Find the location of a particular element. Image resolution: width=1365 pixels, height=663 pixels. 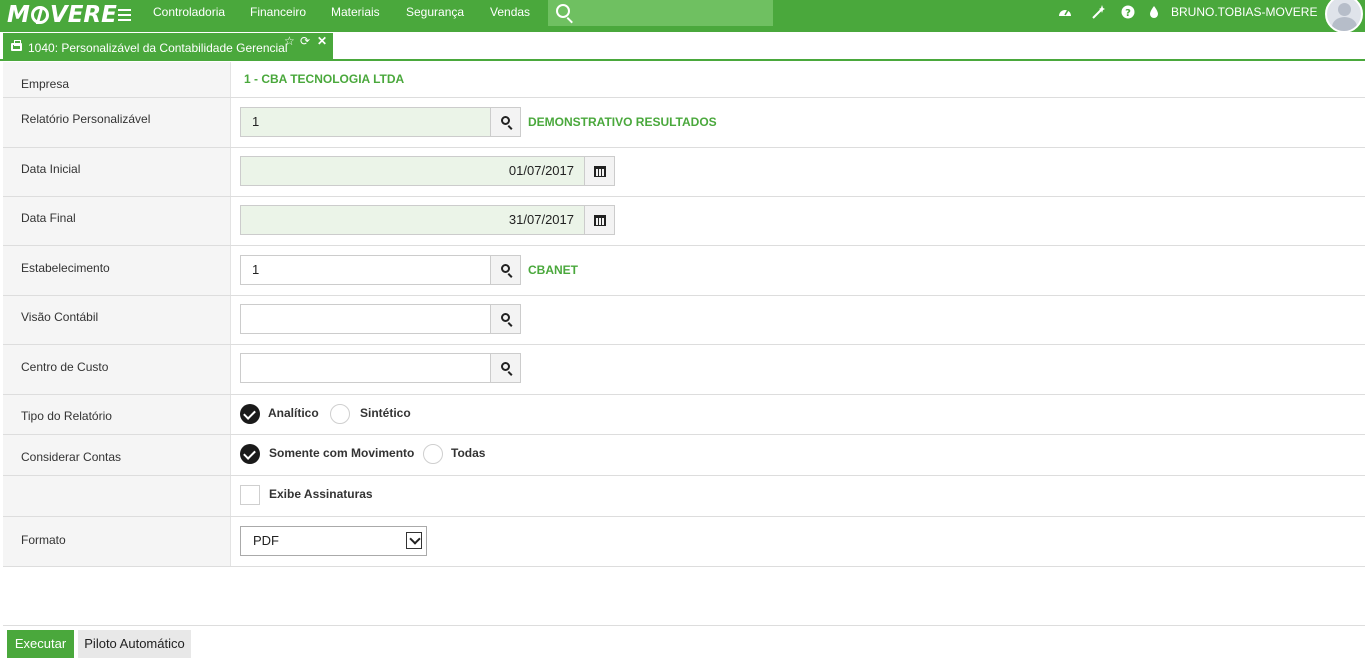

estabelecimento-search-button is located at coordinates (505, 270).